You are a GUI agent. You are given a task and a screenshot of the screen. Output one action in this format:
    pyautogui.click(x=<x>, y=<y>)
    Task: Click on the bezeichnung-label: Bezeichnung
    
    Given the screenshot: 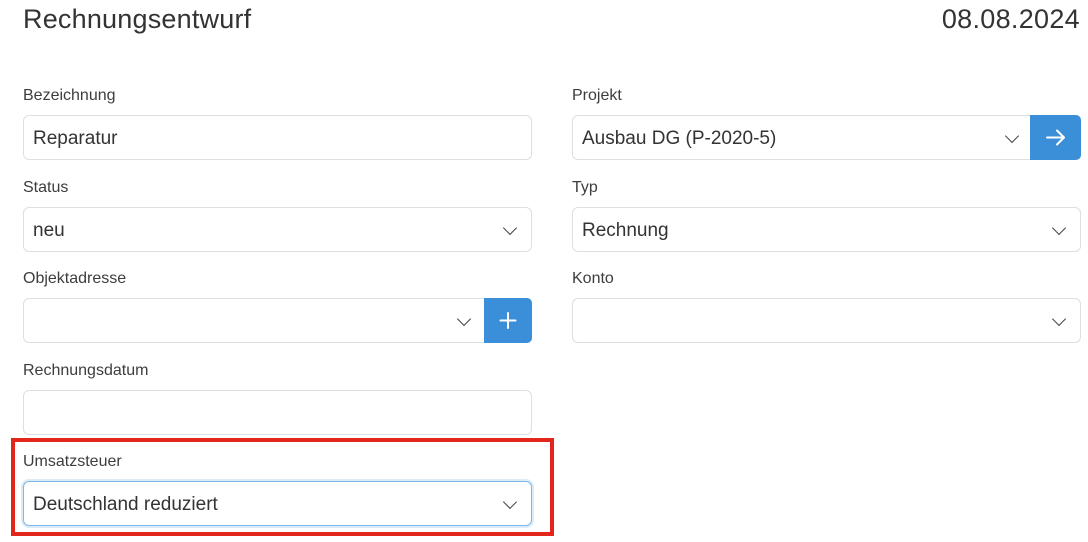 What is the action you would take?
    pyautogui.click(x=69, y=95)
    